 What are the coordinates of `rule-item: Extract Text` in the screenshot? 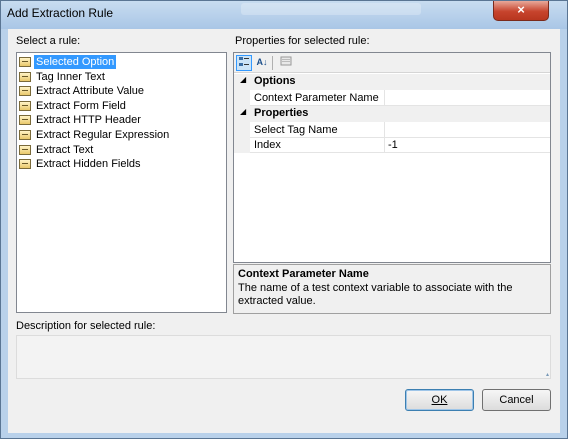 It's located at (57, 150).